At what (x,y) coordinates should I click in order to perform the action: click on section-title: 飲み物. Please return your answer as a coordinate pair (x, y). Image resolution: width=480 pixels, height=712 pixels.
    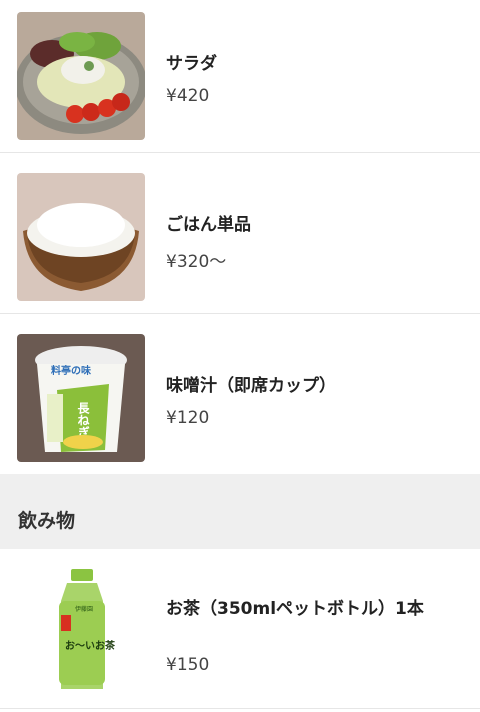
    Looking at the image, I should click on (47, 521).